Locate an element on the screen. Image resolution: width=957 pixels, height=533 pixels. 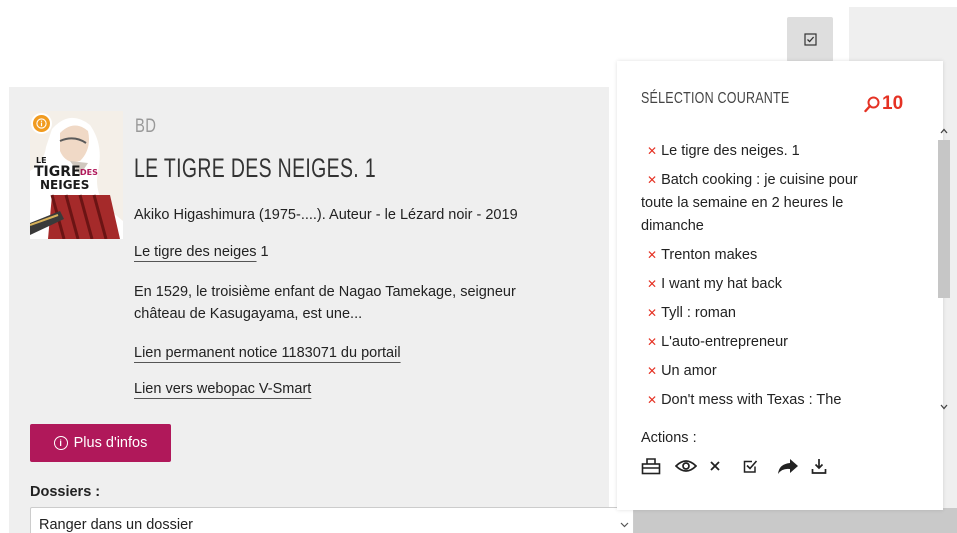
clear-action-button is located at coordinates (726, 466).